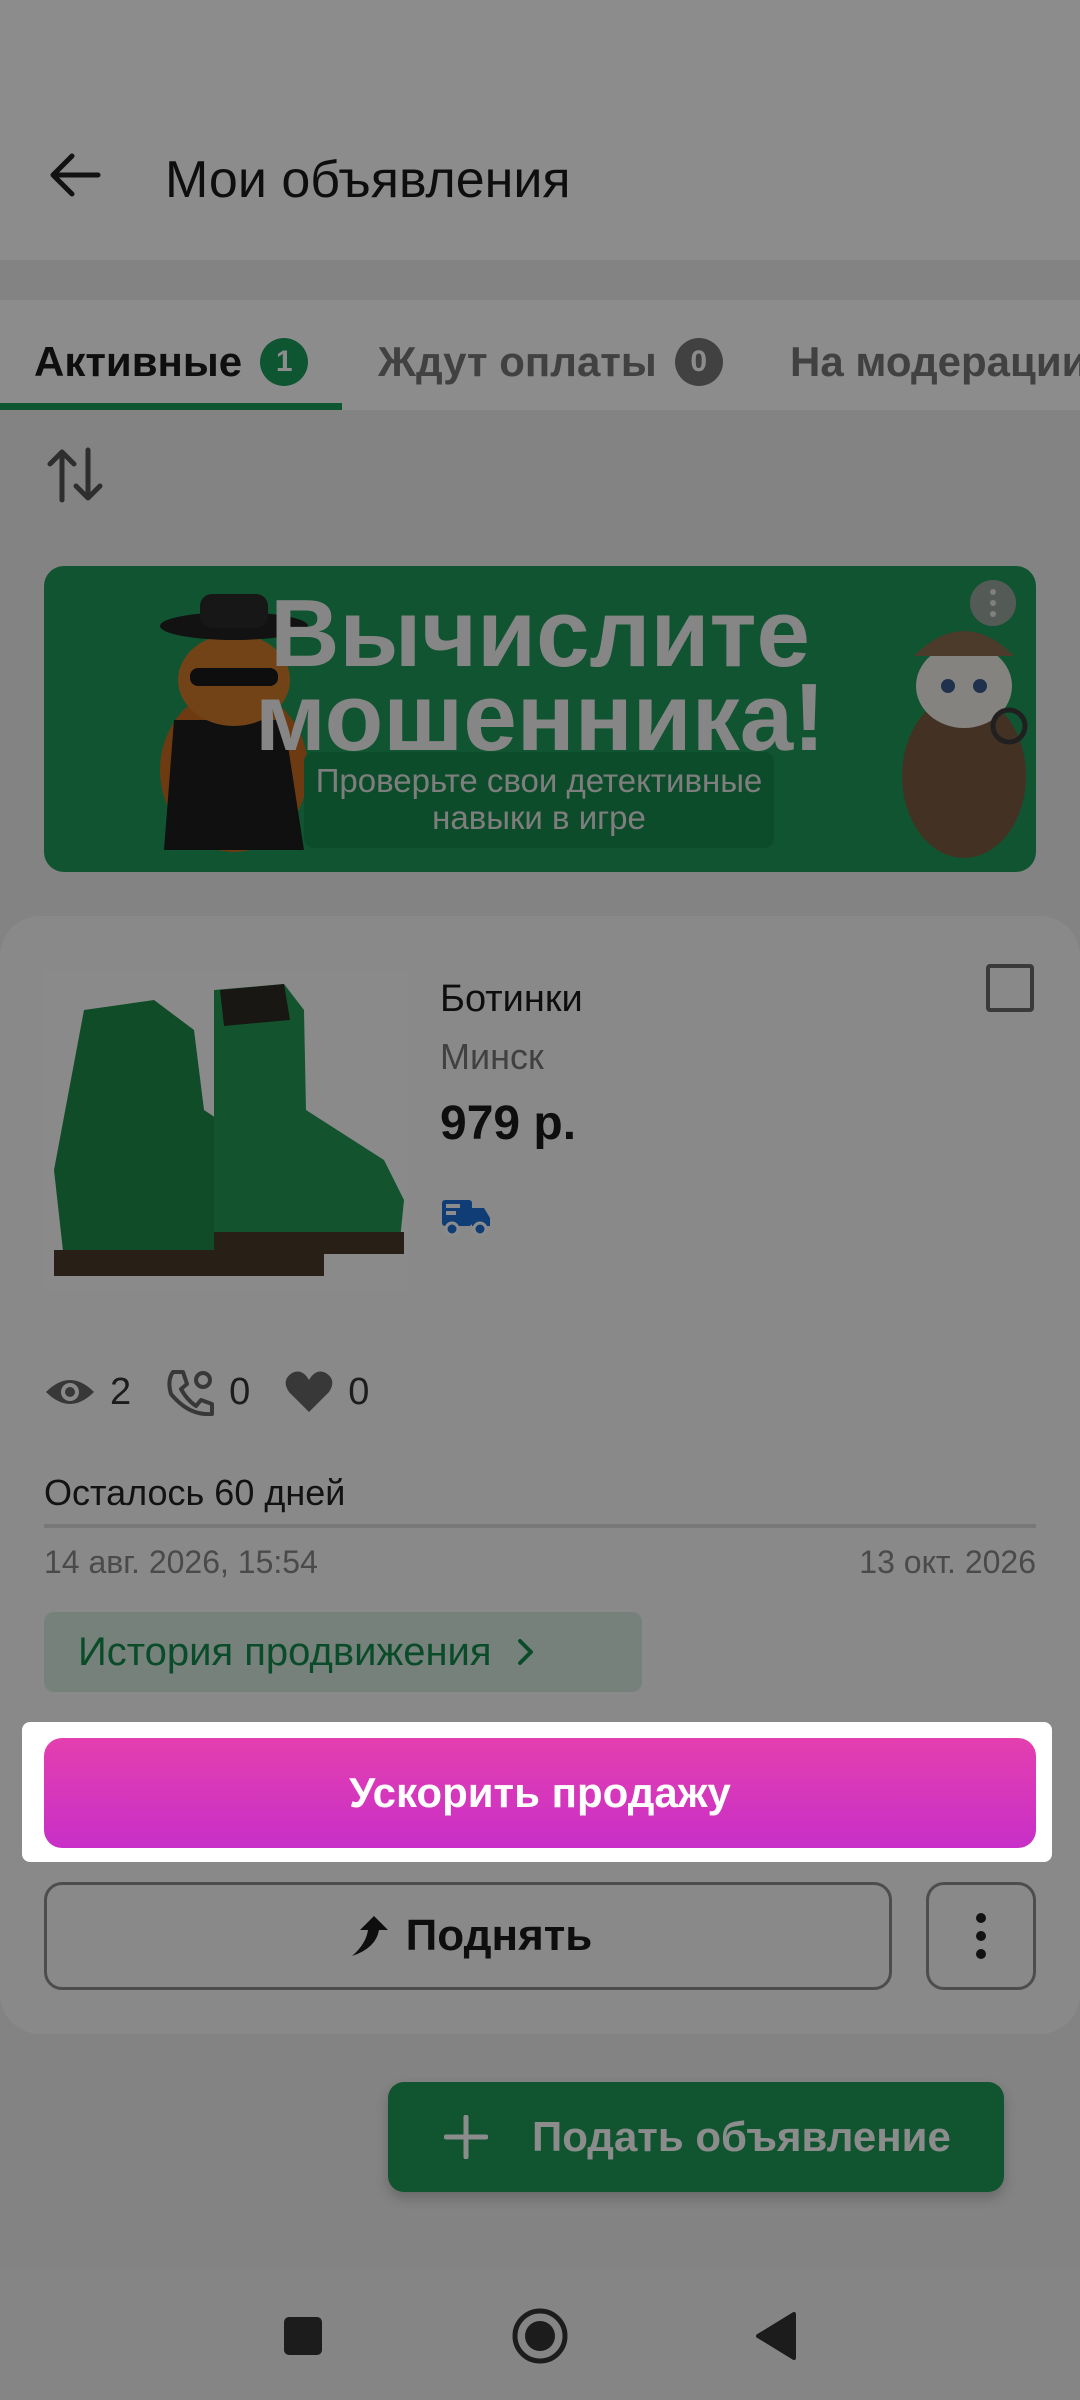  I want to click on calls-stat: 0, so click(207, 1392).